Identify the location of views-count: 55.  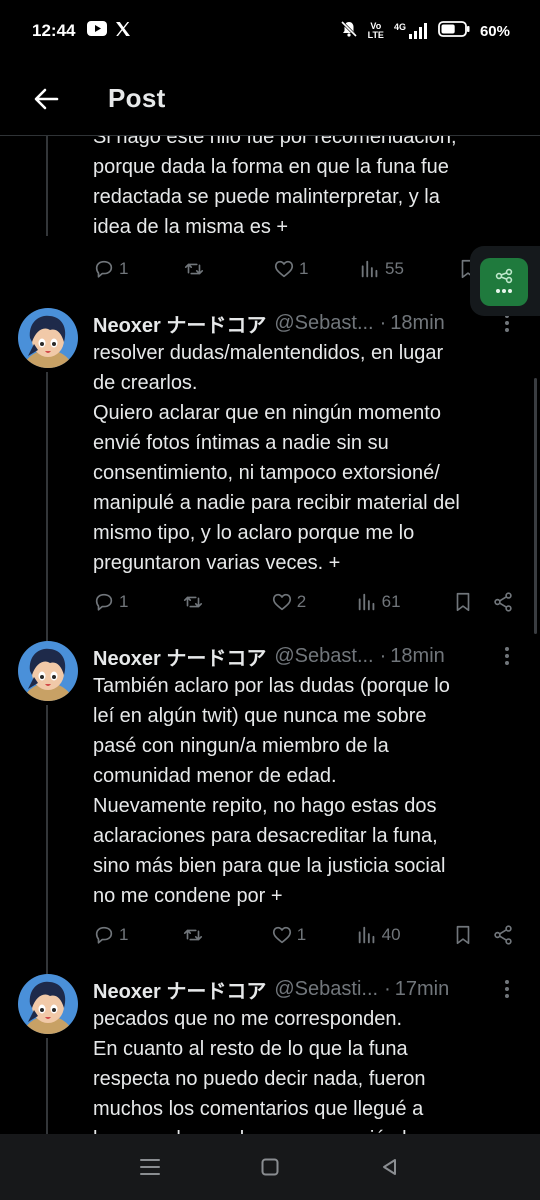
(394, 268).